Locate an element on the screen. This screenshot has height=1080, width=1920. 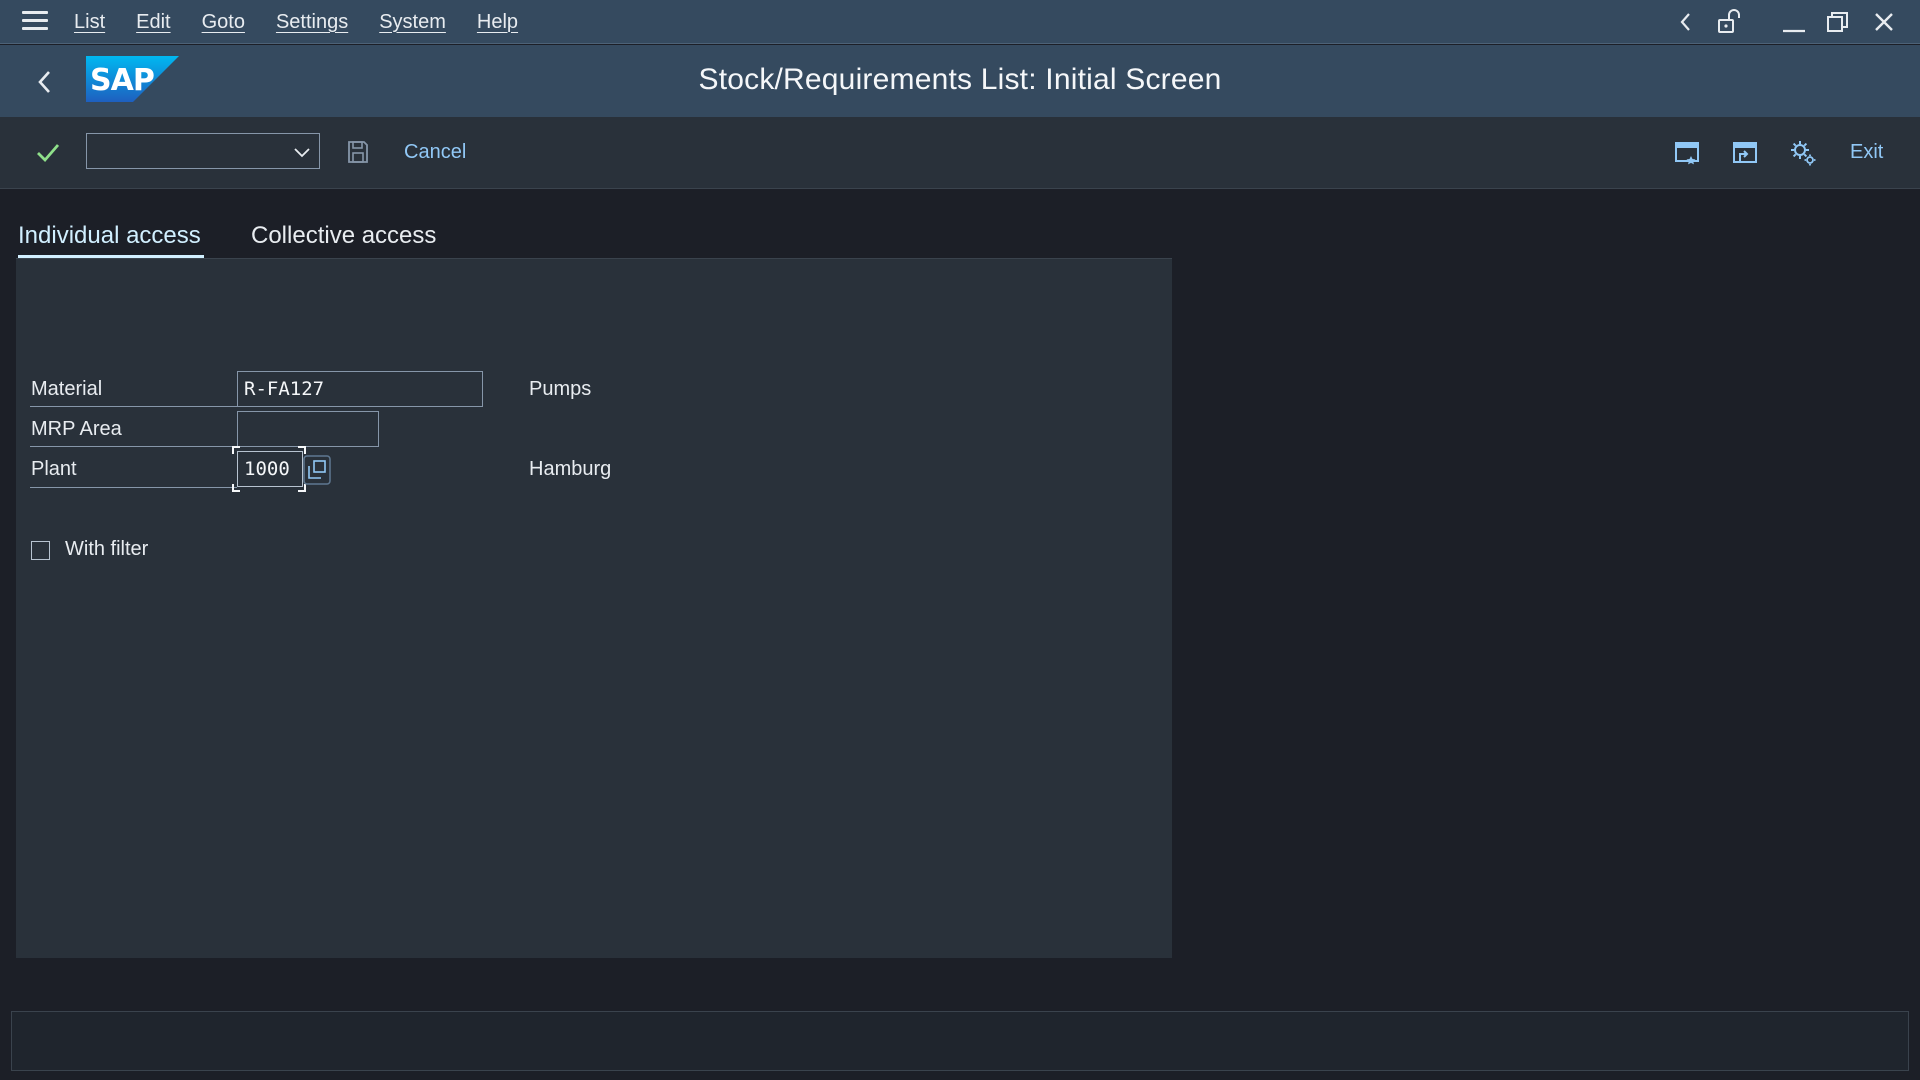
chevron-down-icon is located at coordinates (302, 152).